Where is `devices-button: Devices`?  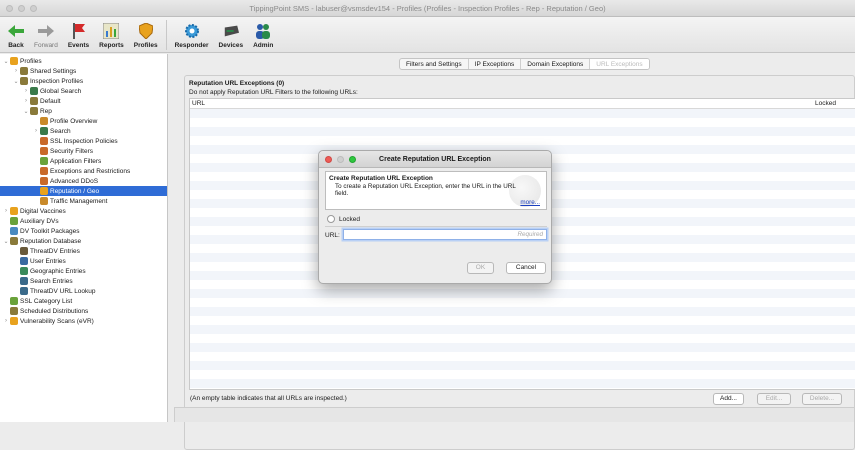
devices-button: Devices is located at coordinates (231, 34).